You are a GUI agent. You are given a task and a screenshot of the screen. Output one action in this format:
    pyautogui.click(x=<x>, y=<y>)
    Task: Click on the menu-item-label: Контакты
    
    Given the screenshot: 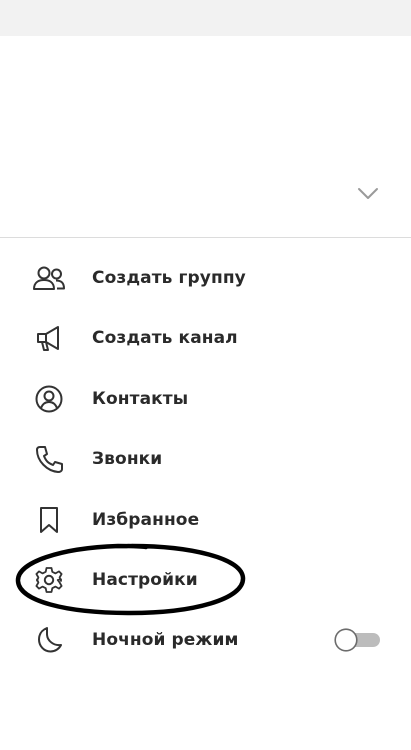 What is the action you would take?
    pyautogui.click(x=140, y=399)
    